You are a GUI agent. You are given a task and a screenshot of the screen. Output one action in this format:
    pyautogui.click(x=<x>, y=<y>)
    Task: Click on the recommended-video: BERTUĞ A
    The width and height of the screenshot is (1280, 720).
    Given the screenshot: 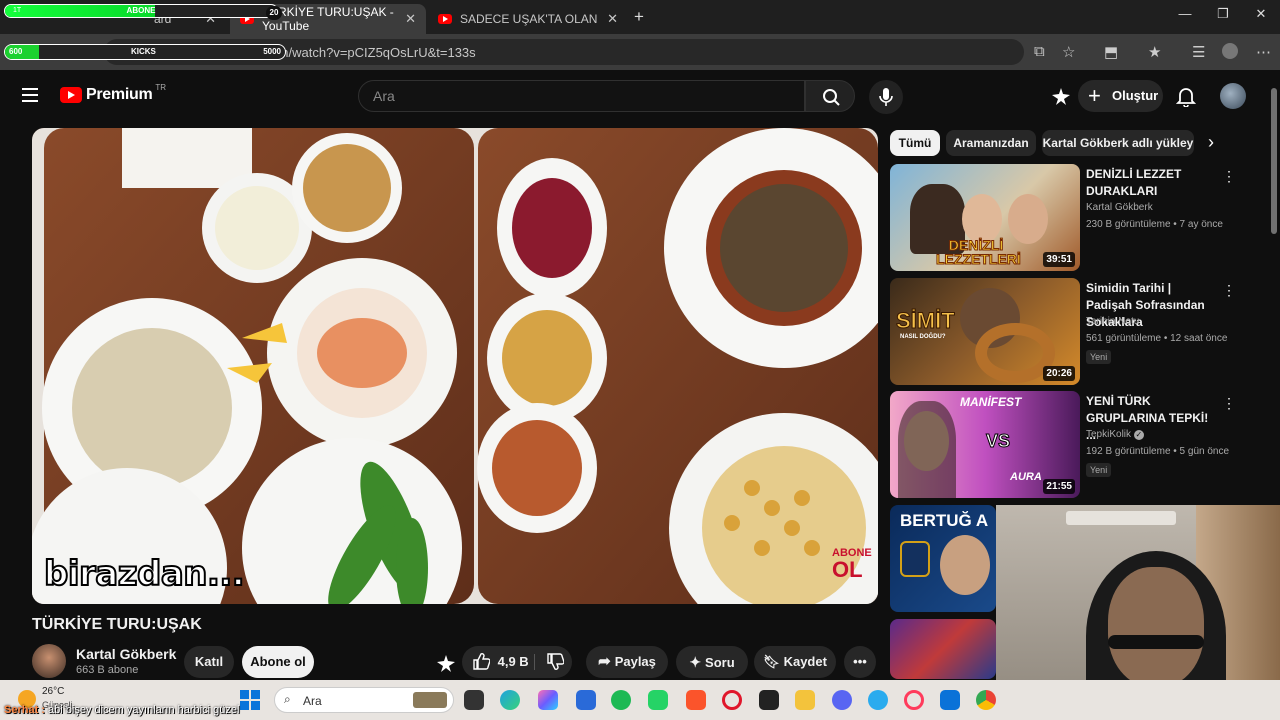 What is the action you would take?
    pyautogui.click(x=943, y=559)
    